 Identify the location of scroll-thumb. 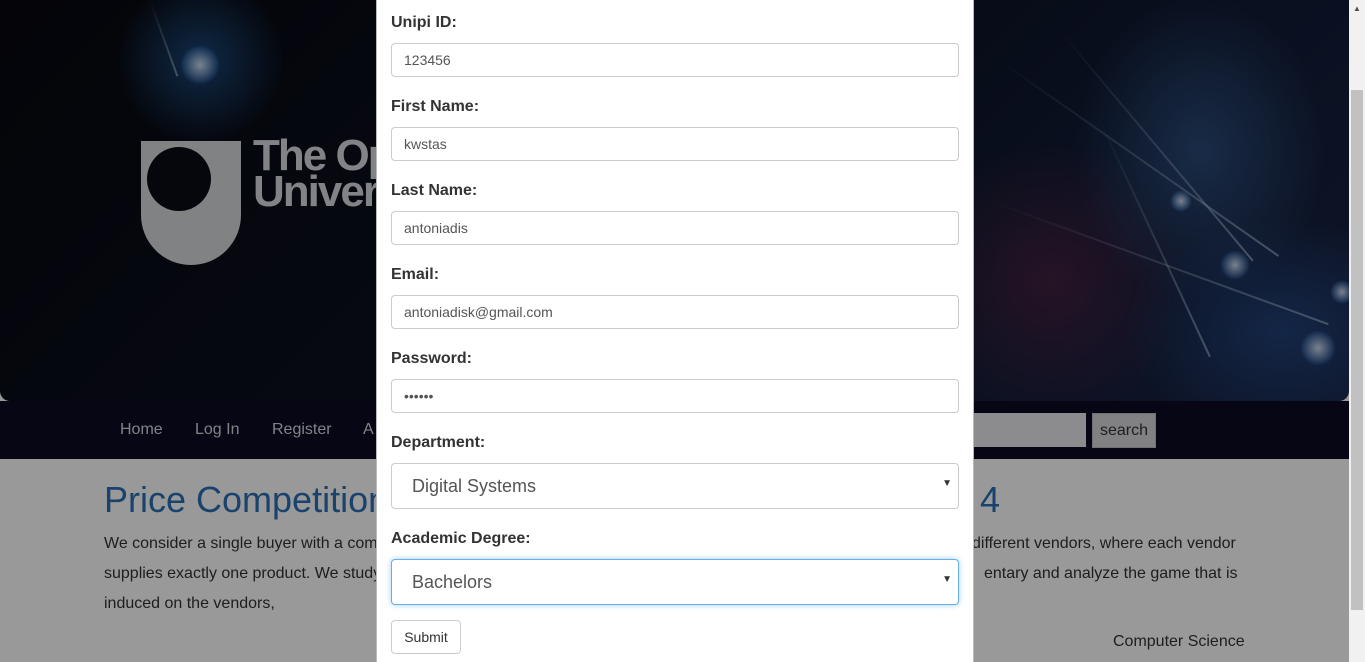
(1357, 350).